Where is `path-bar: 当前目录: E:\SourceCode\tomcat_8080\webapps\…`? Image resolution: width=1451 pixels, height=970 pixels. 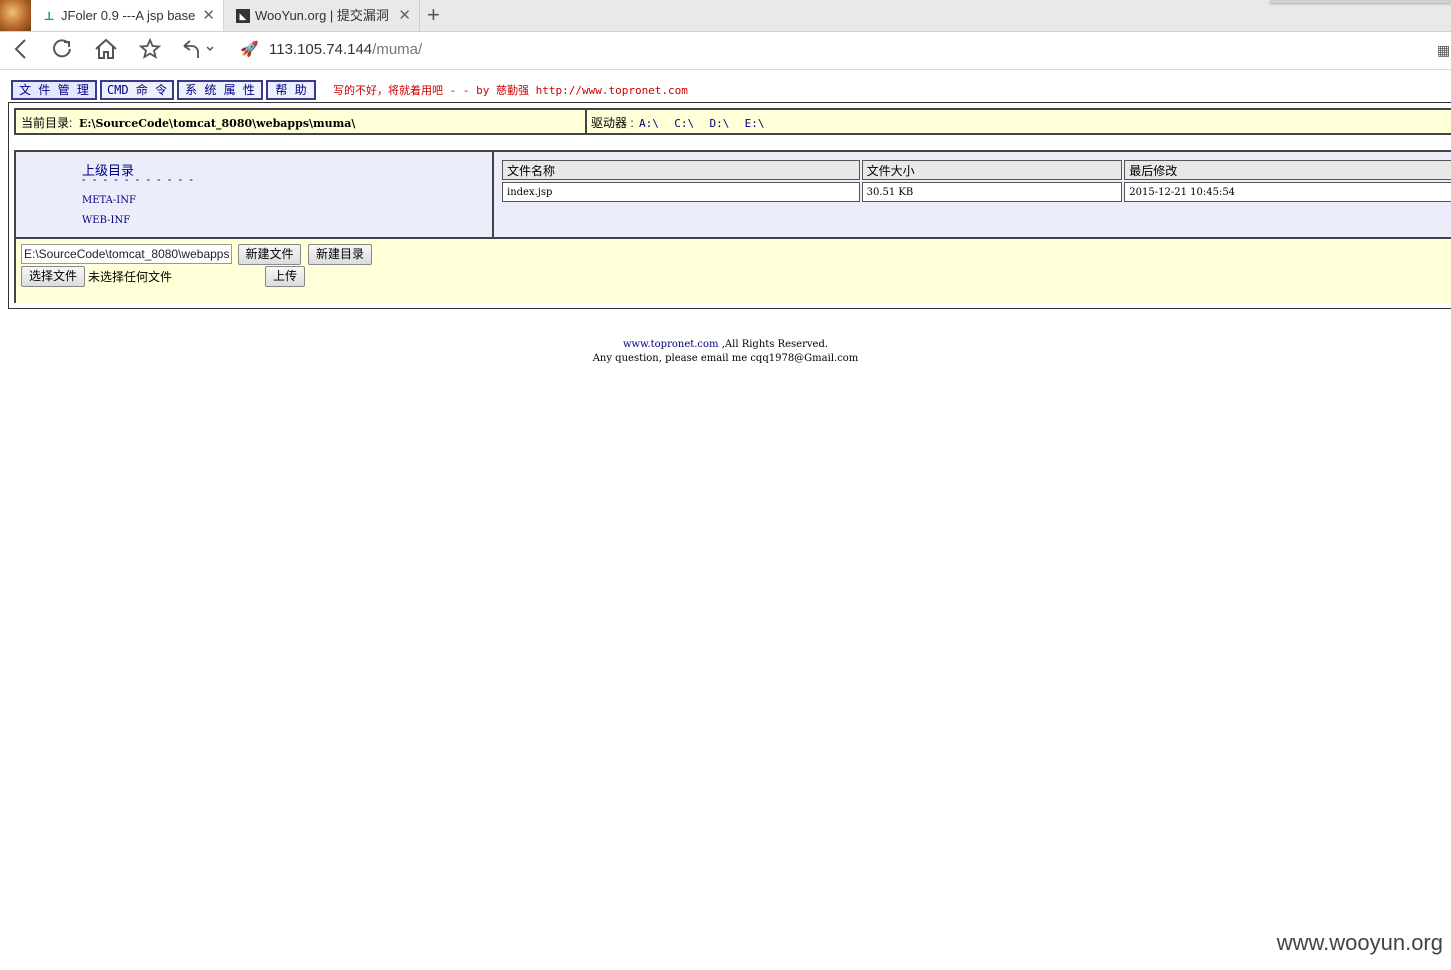
path-bar: 当前目录: E:\SourceCode\tomcat_8080\webapps\… is located at coordinates (732, 121).